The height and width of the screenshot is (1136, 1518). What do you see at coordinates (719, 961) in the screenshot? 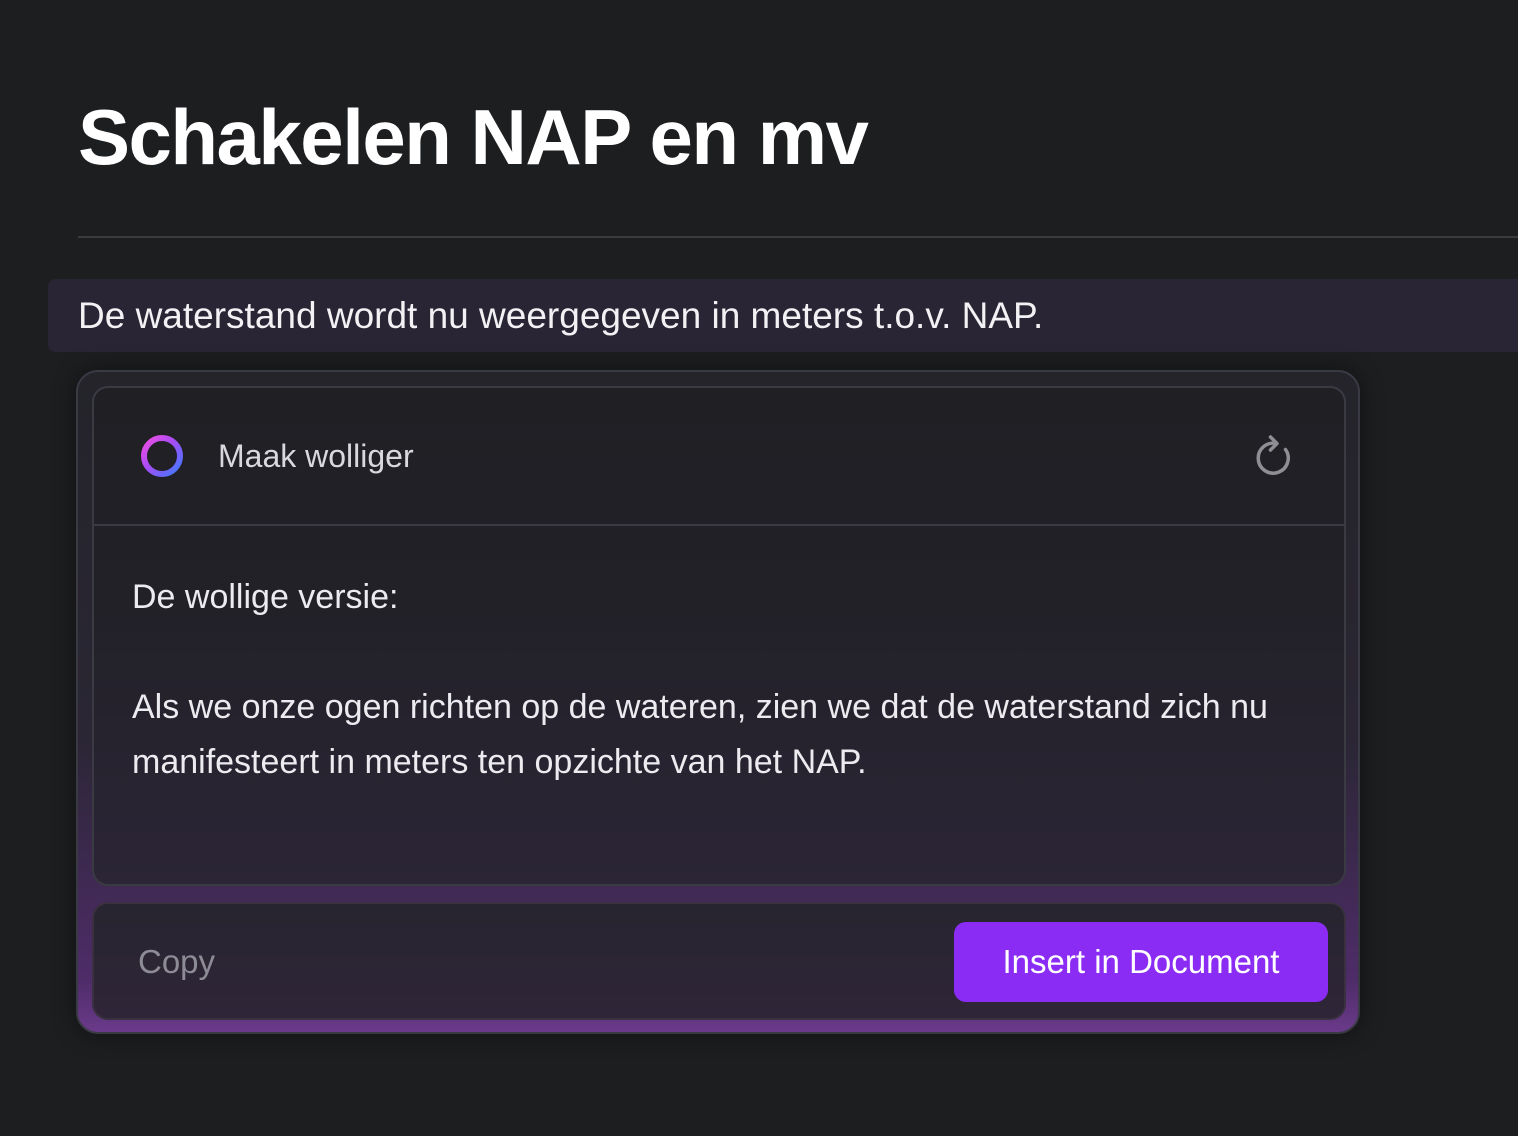
I see `ai-action-bar: Copy Insert in Document` at bounding box center [719, 961].